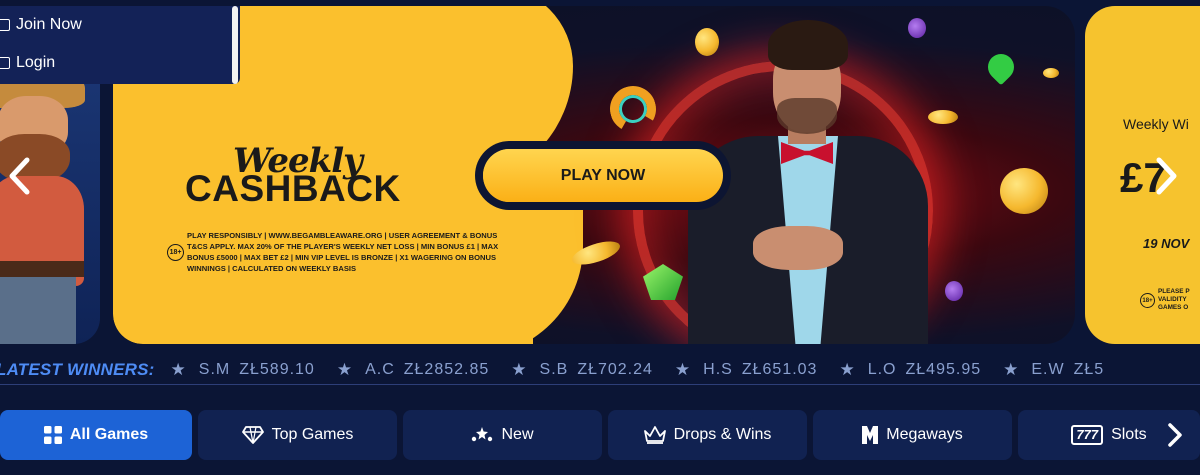 The image size is (1200, 475). Describe the element at coordinates (49, 24) in the screenshot. I see `menu-item-label: Join Now` at that location.